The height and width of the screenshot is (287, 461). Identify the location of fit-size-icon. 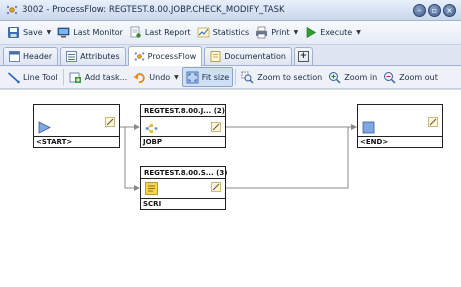
(192, 77).